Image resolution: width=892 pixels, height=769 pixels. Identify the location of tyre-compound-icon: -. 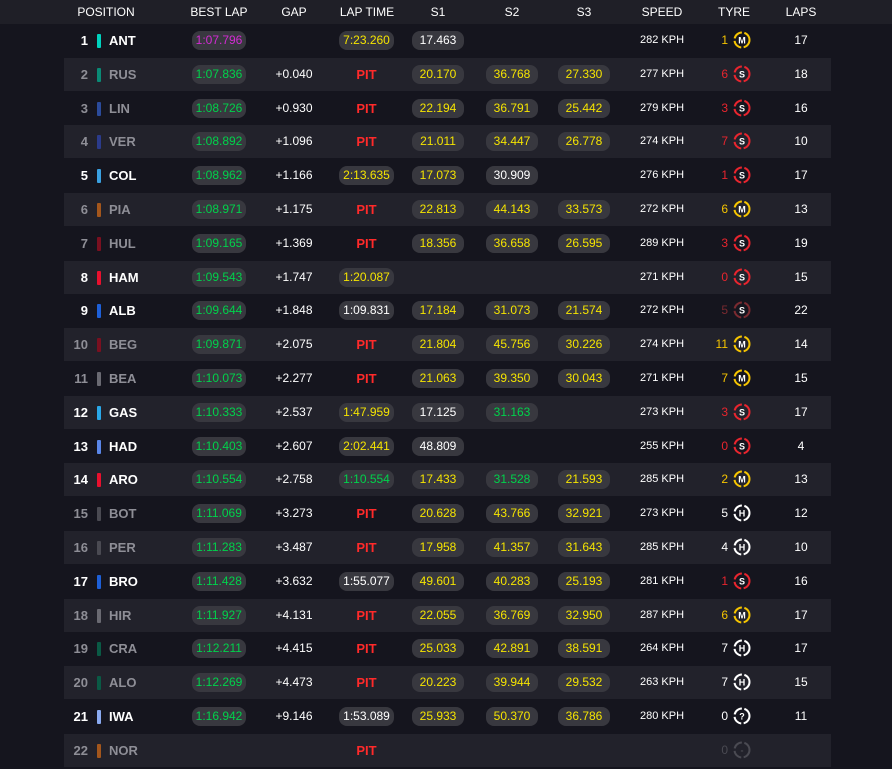
(742, 750).